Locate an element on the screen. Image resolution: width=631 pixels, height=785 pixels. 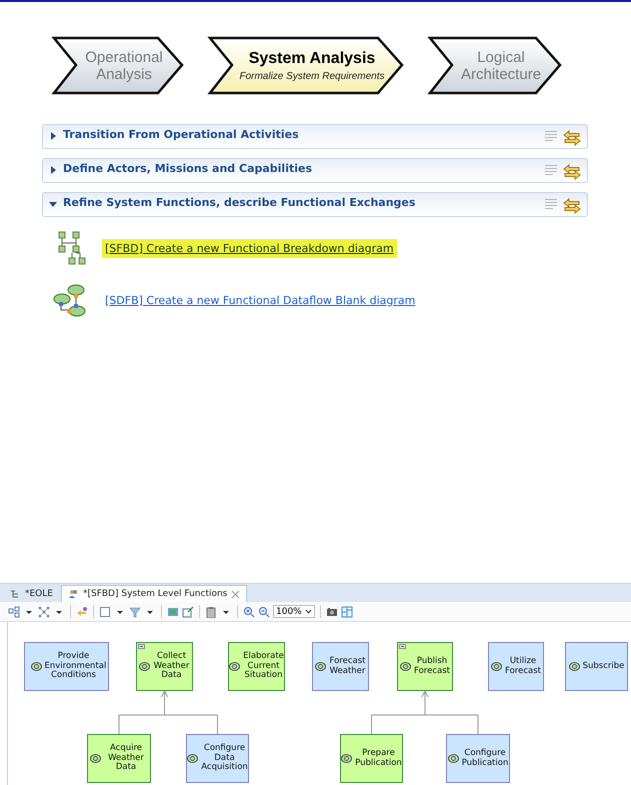
phase-title: System Analysis is located at coordinates (312, 58).